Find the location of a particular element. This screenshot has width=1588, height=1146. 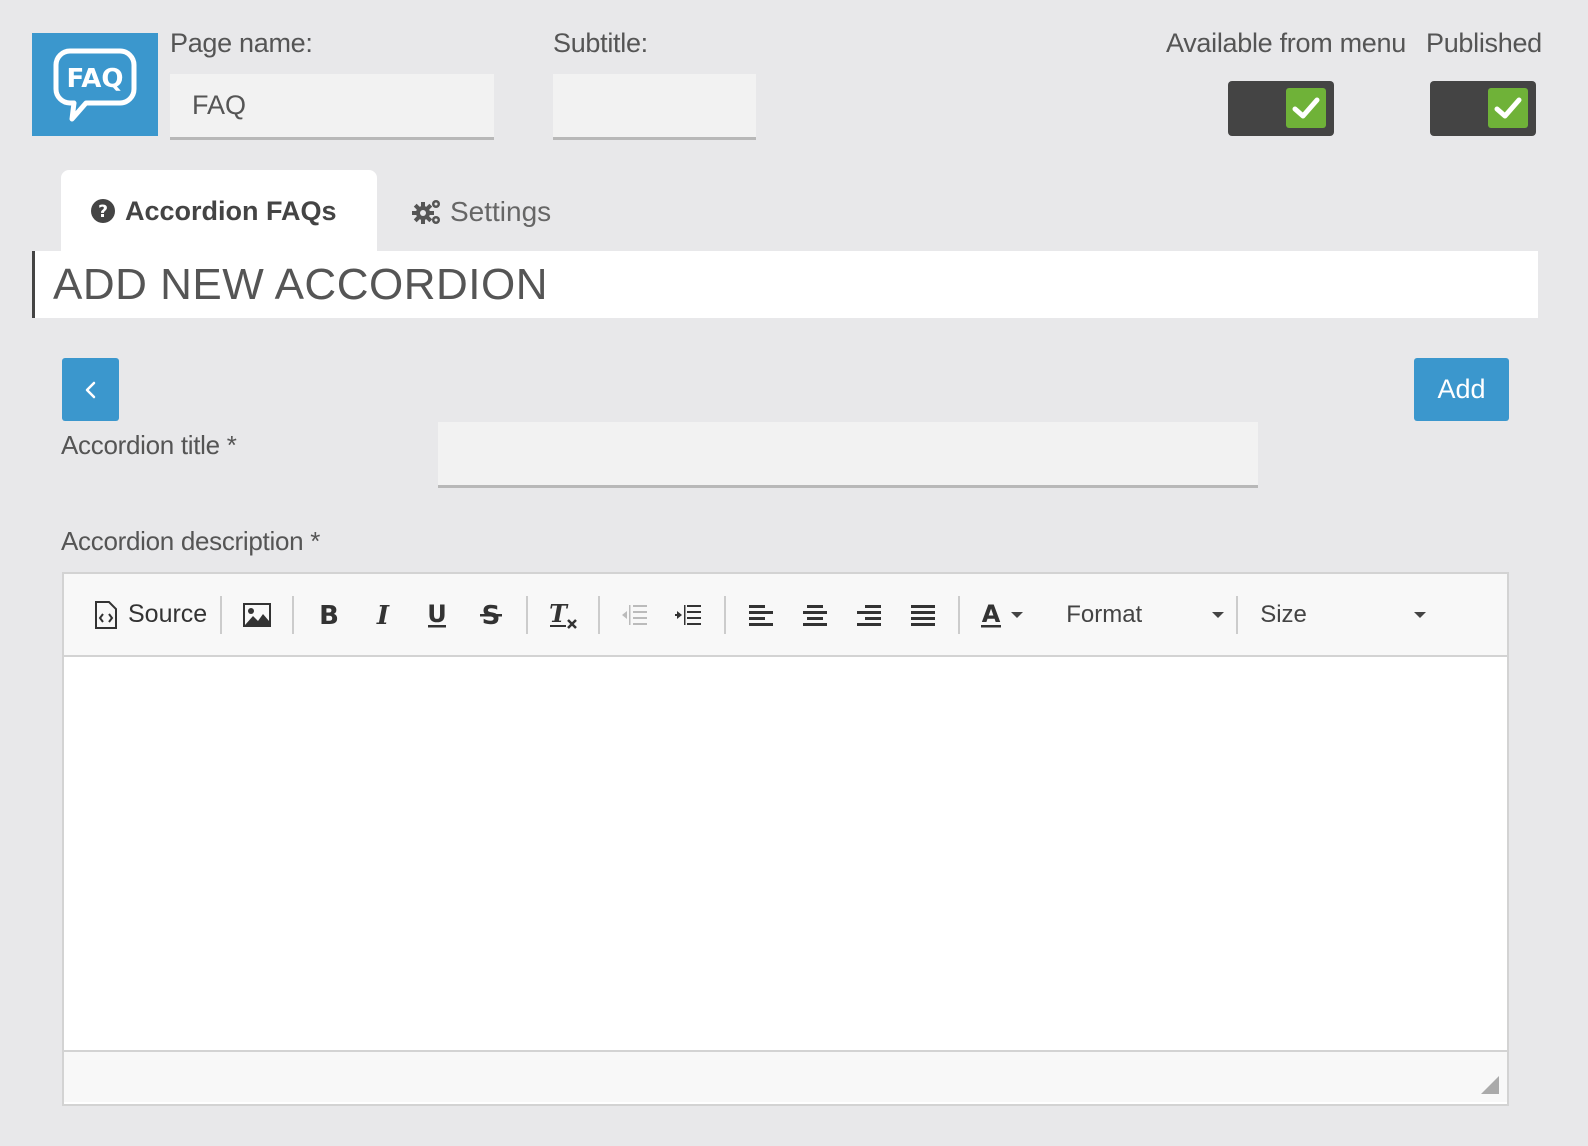

svg-text: B is located at coordinates (329, 615).